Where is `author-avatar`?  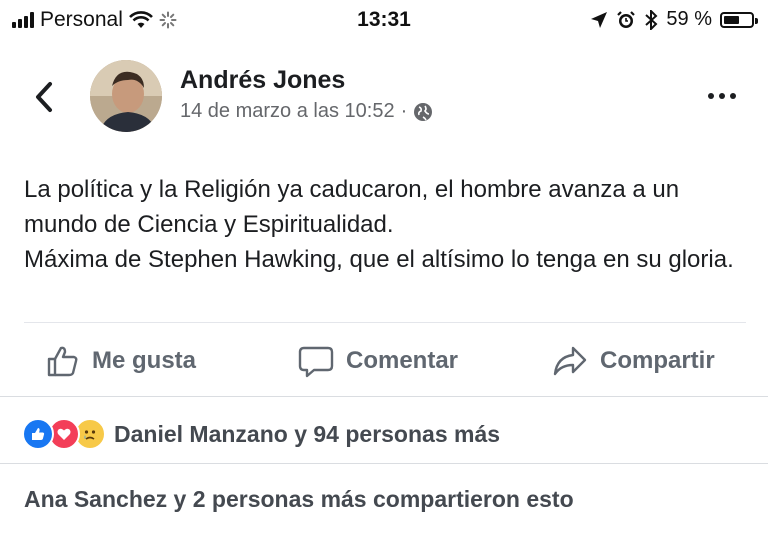 author-avatar is located at coordinates (126, 96).